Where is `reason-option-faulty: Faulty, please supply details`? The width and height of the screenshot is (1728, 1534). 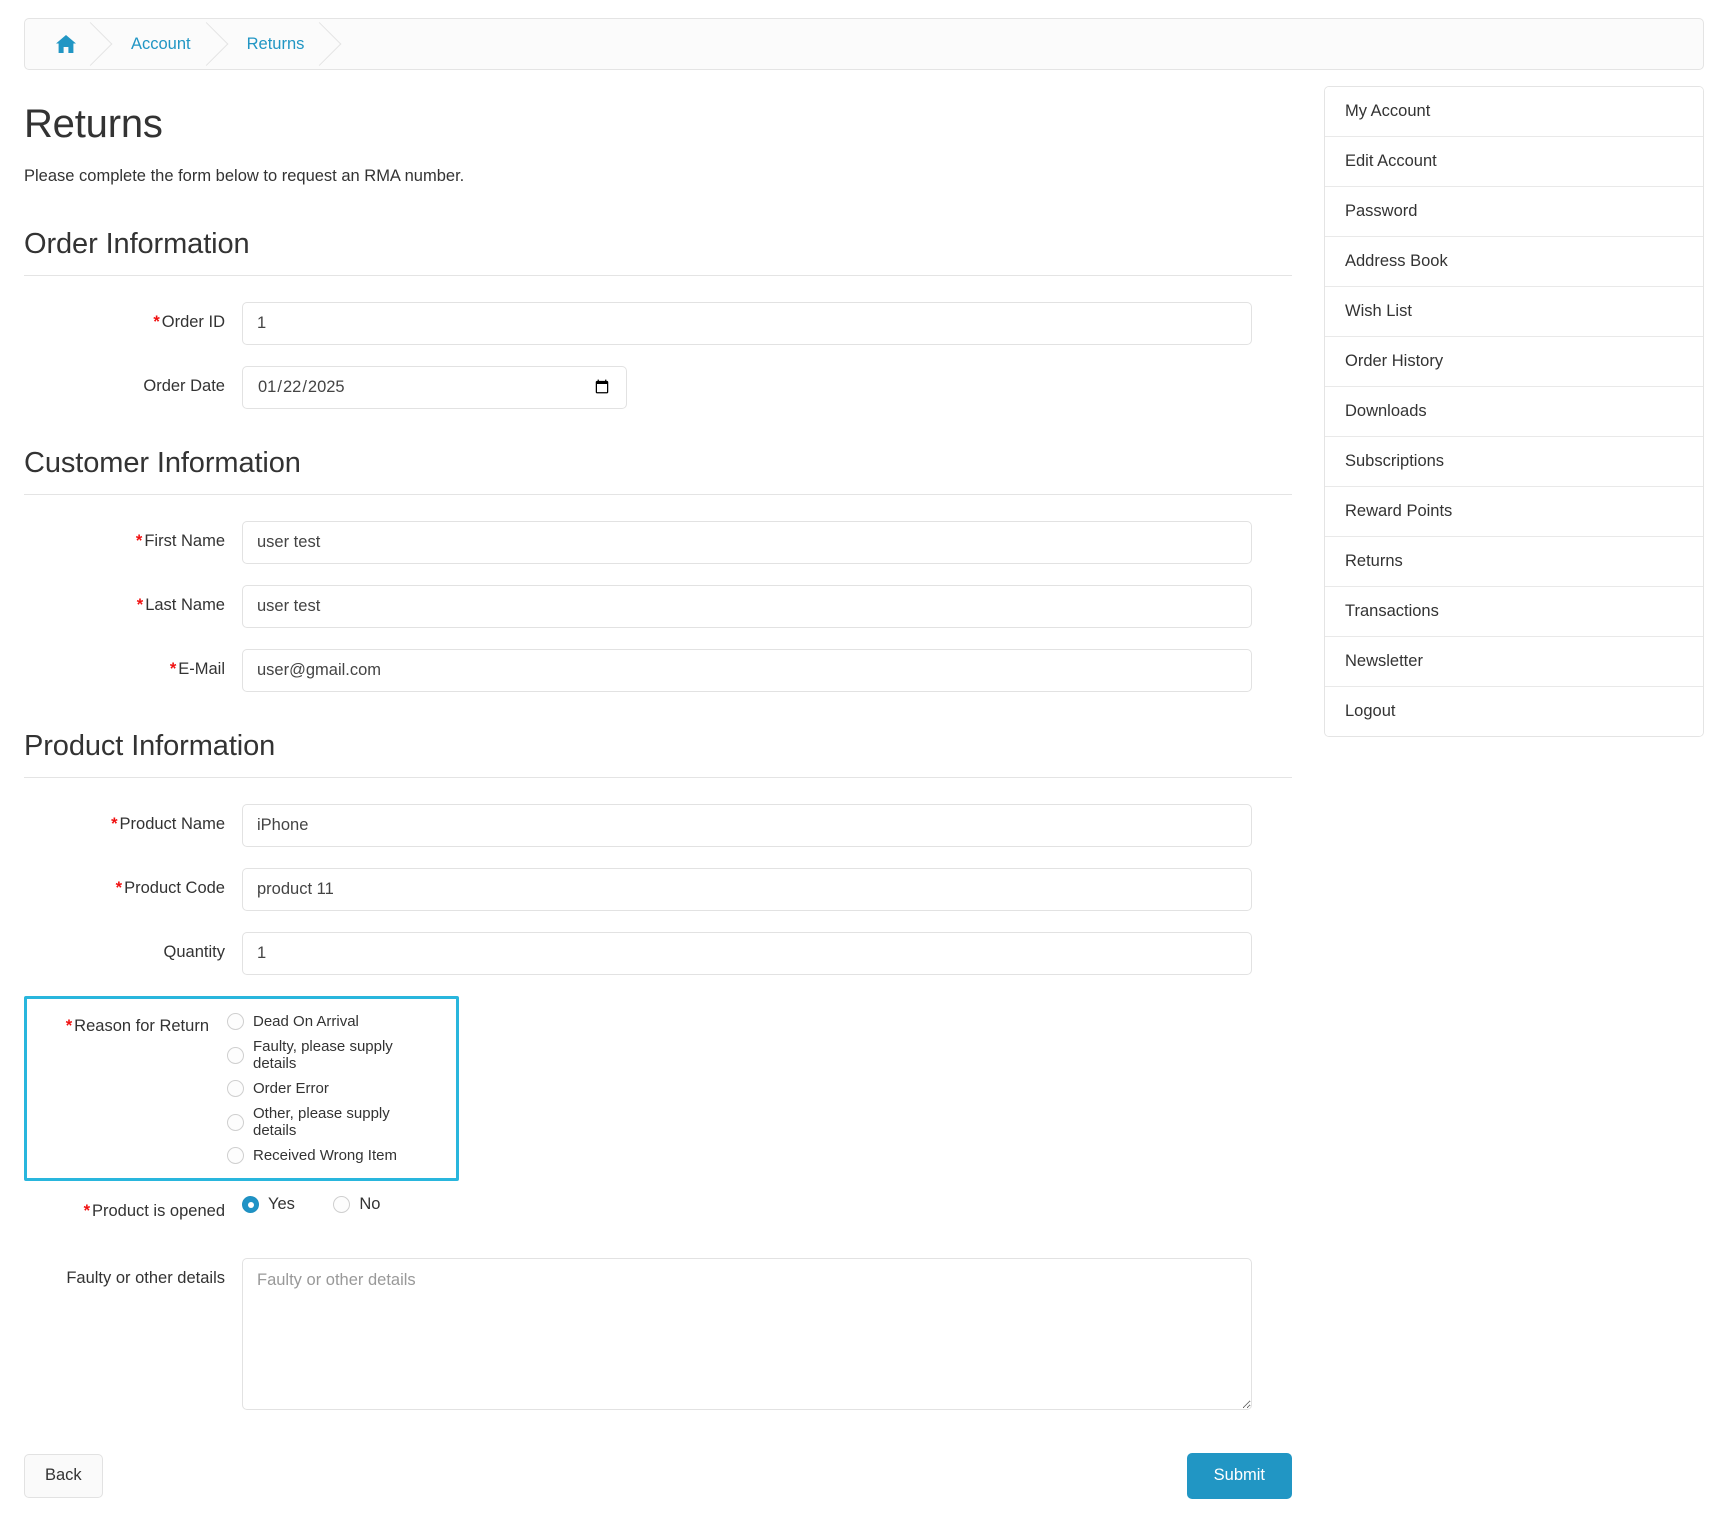
reason-option-faulty: Faulty, please supply details is located at coordinates (329, 1055).